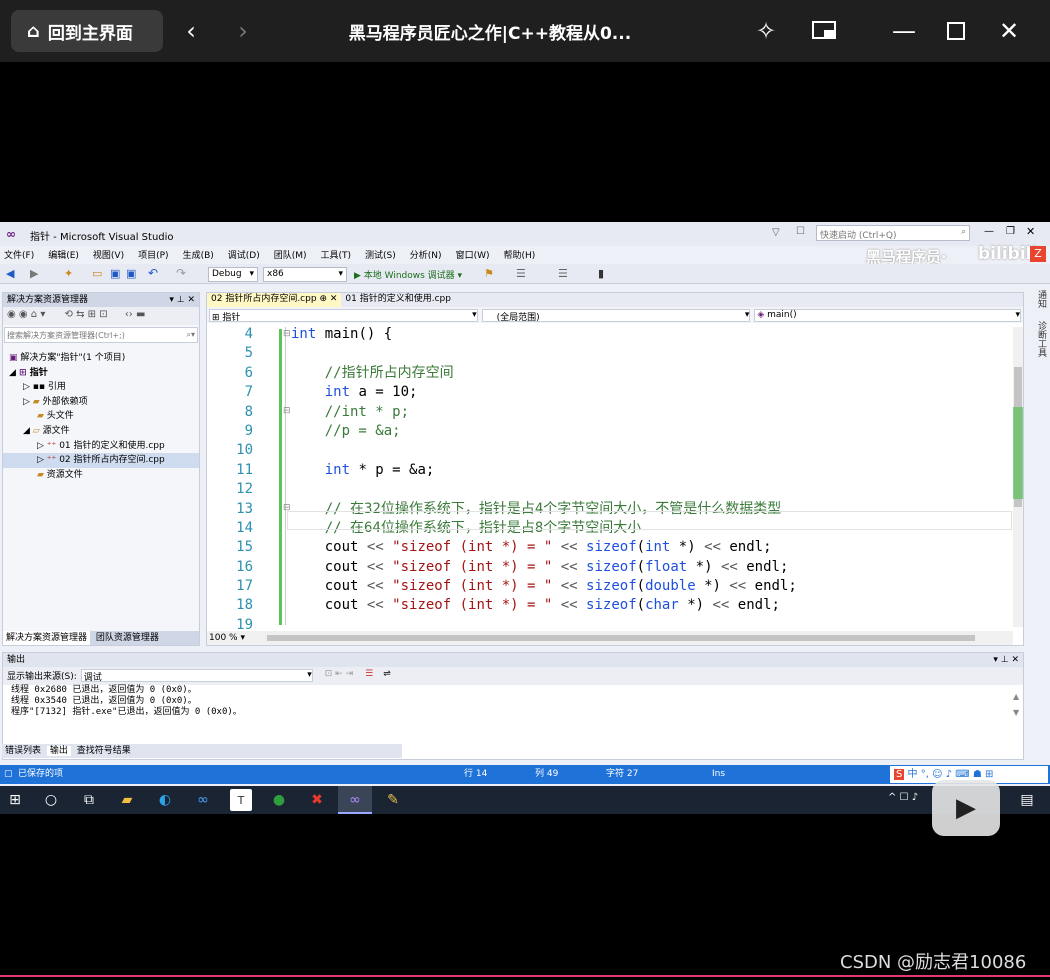  What do you see at coordinates (766, 31) in the screenshot?
I see `pin-icon: ✧` at bounding box center [766, 31].